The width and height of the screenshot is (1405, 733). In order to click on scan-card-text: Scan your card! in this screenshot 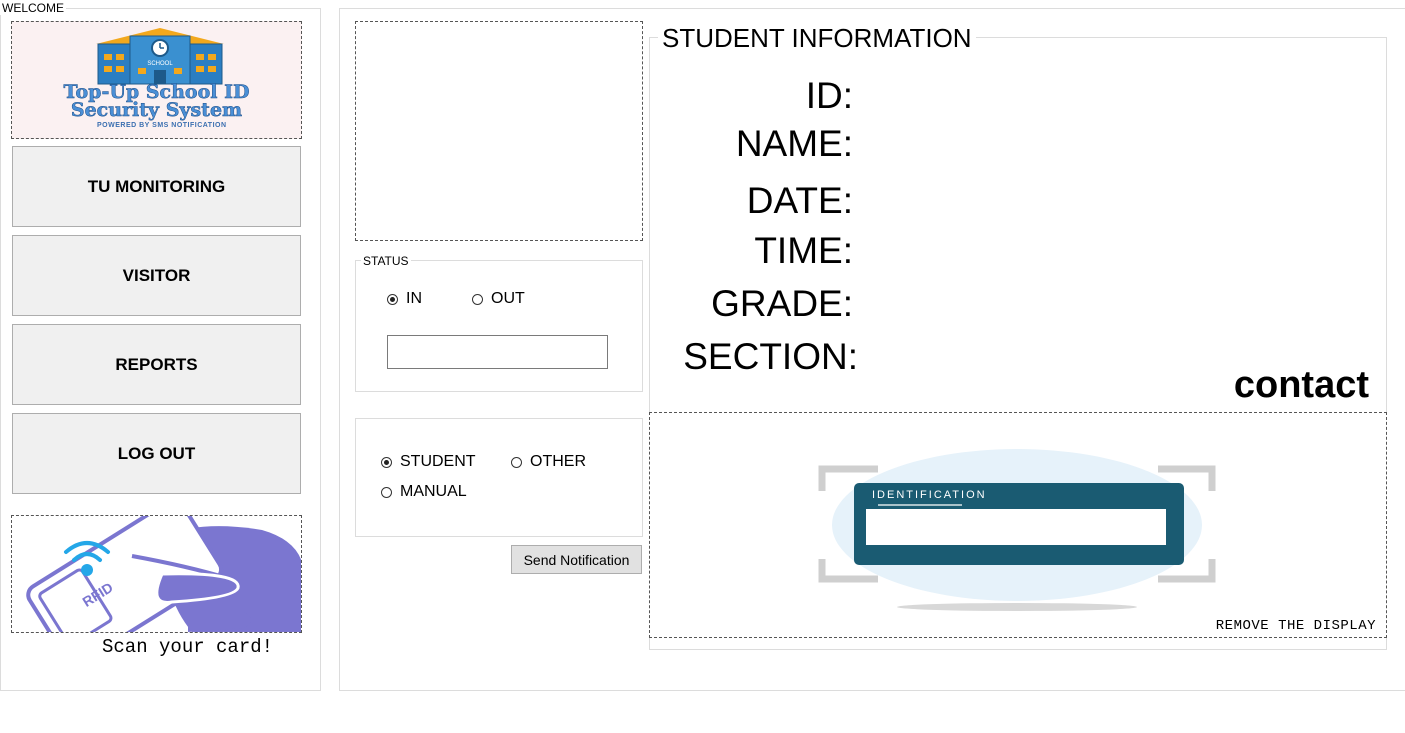, I will do `click(188, 647)`.